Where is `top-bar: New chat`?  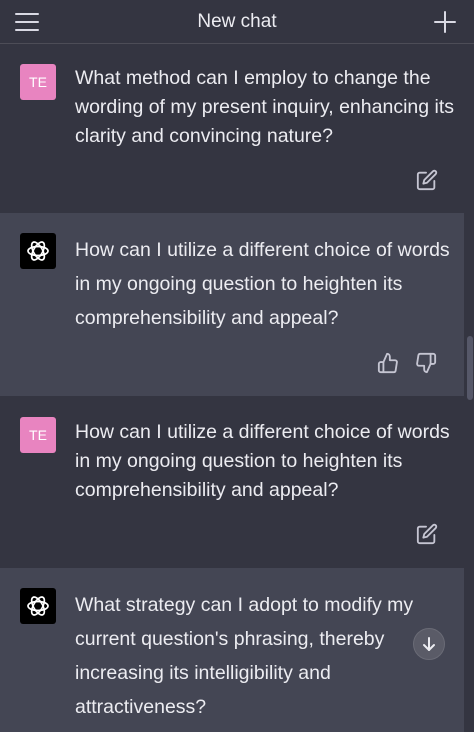 top-bar: New chat is located at coordinates (237, 22).